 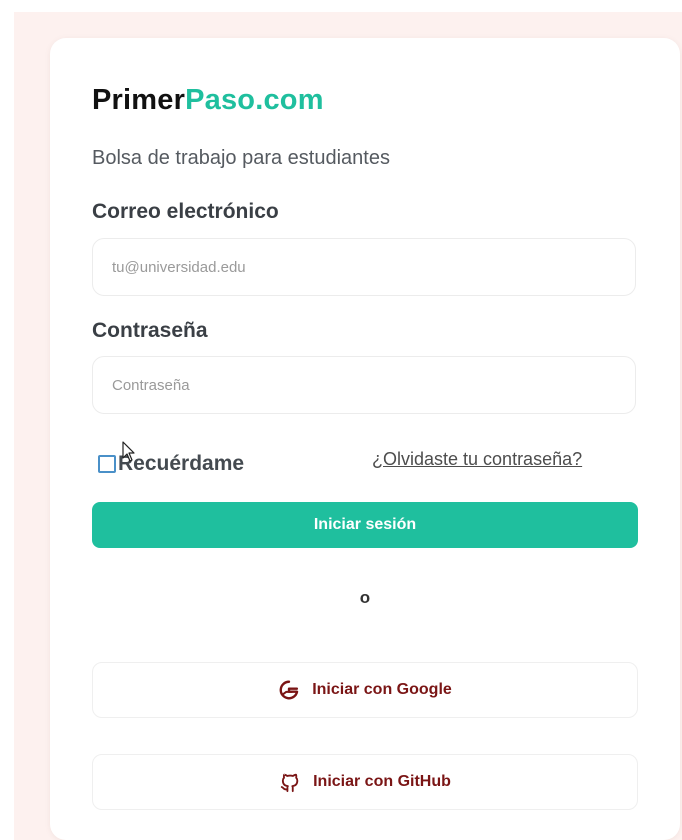 I want to click on google-login-button: Iniciar con Google, so click(x=365, y=690).